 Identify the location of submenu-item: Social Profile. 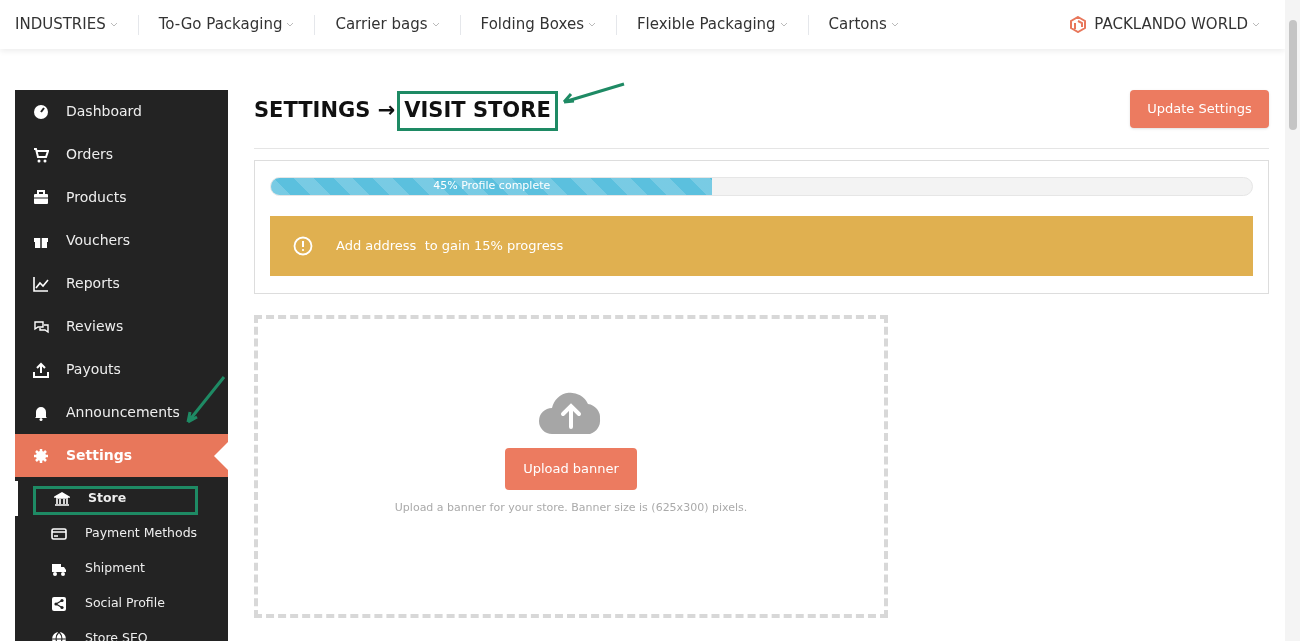
(121, 603).